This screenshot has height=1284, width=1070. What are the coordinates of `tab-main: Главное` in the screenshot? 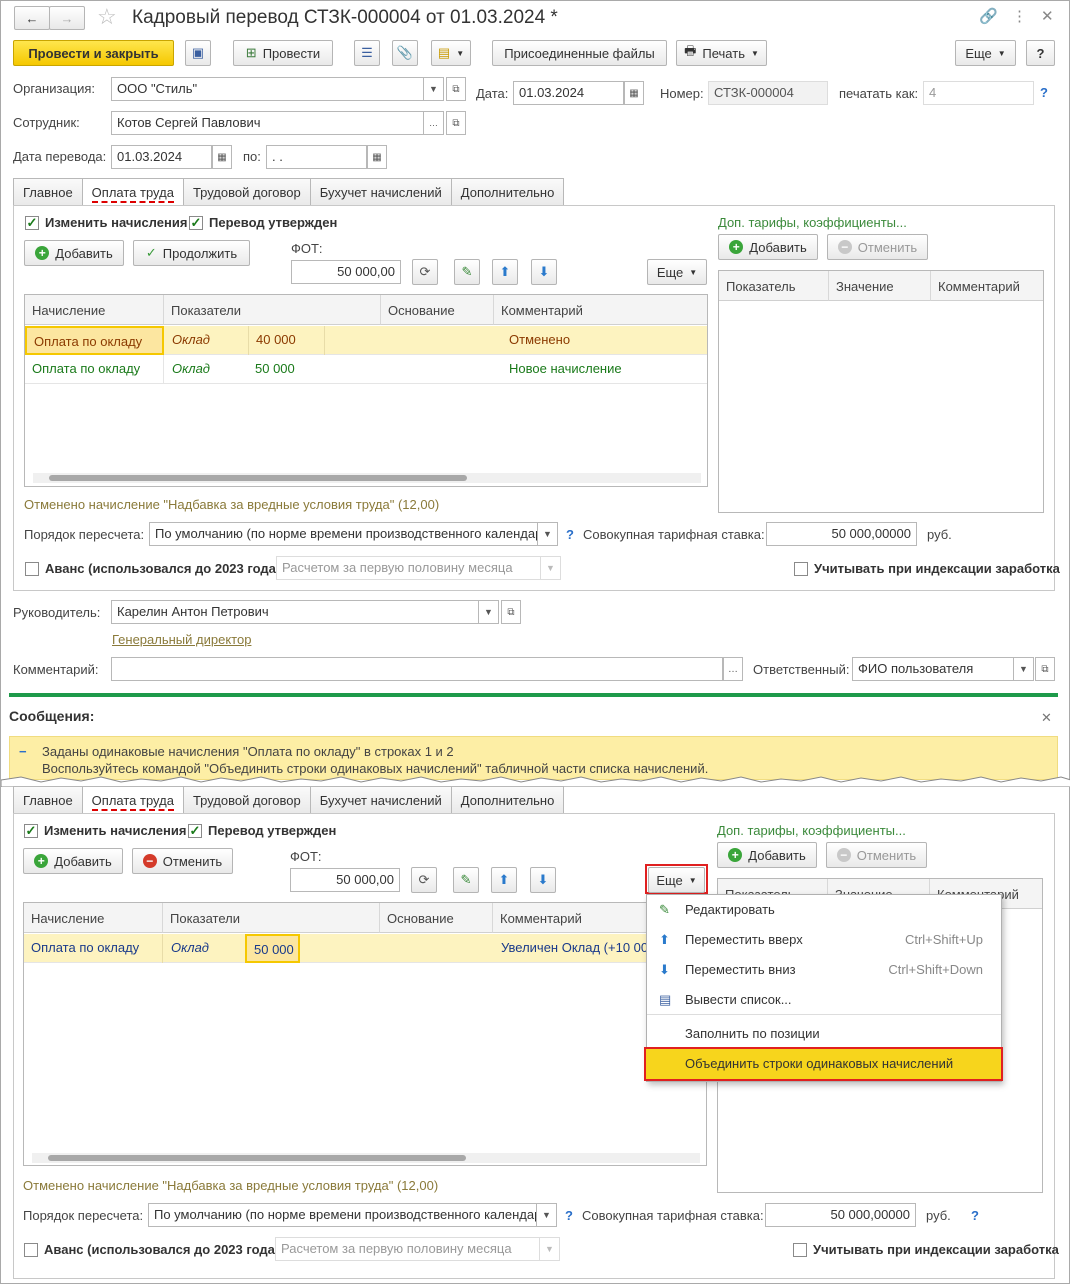 It's located at (48, 192).